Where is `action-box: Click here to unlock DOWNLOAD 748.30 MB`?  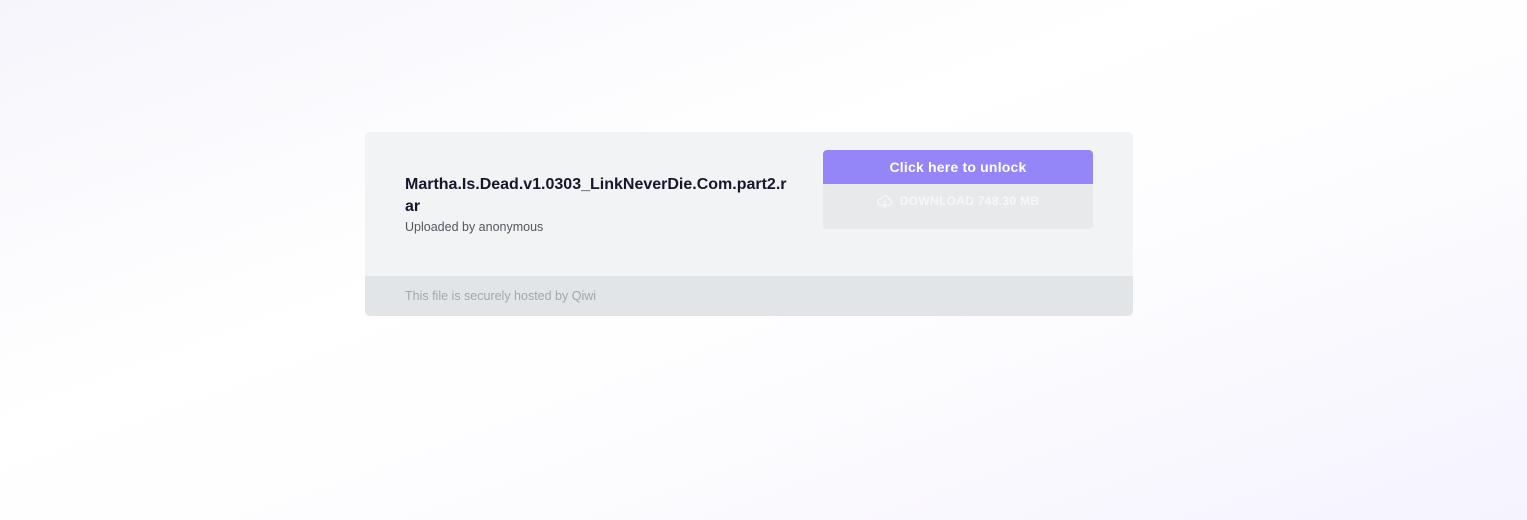 action-box: Click here to unlock DOWNLOAD 748.30 MB is located at coordinates (958, 189).